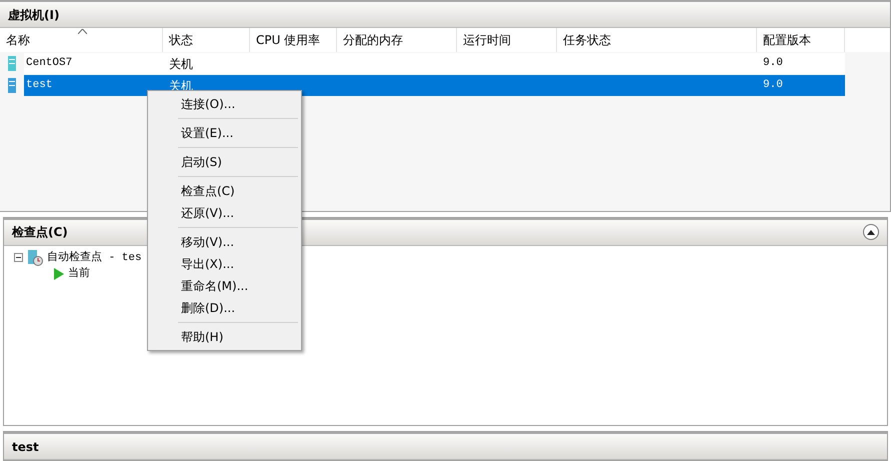 Image resolution: width=891 pixels, height=461 pixels. I want to click on column-header: CPU 使用率, so click(293, 40).